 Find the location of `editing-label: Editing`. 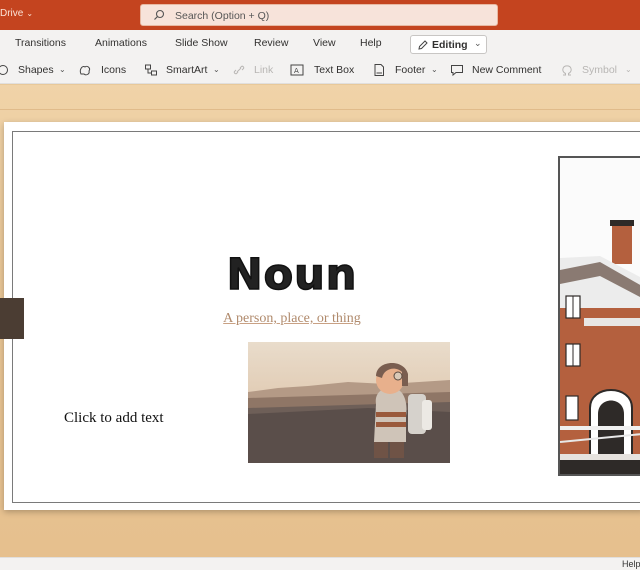

editing-label: Editing is located at coordinates (450, 45).